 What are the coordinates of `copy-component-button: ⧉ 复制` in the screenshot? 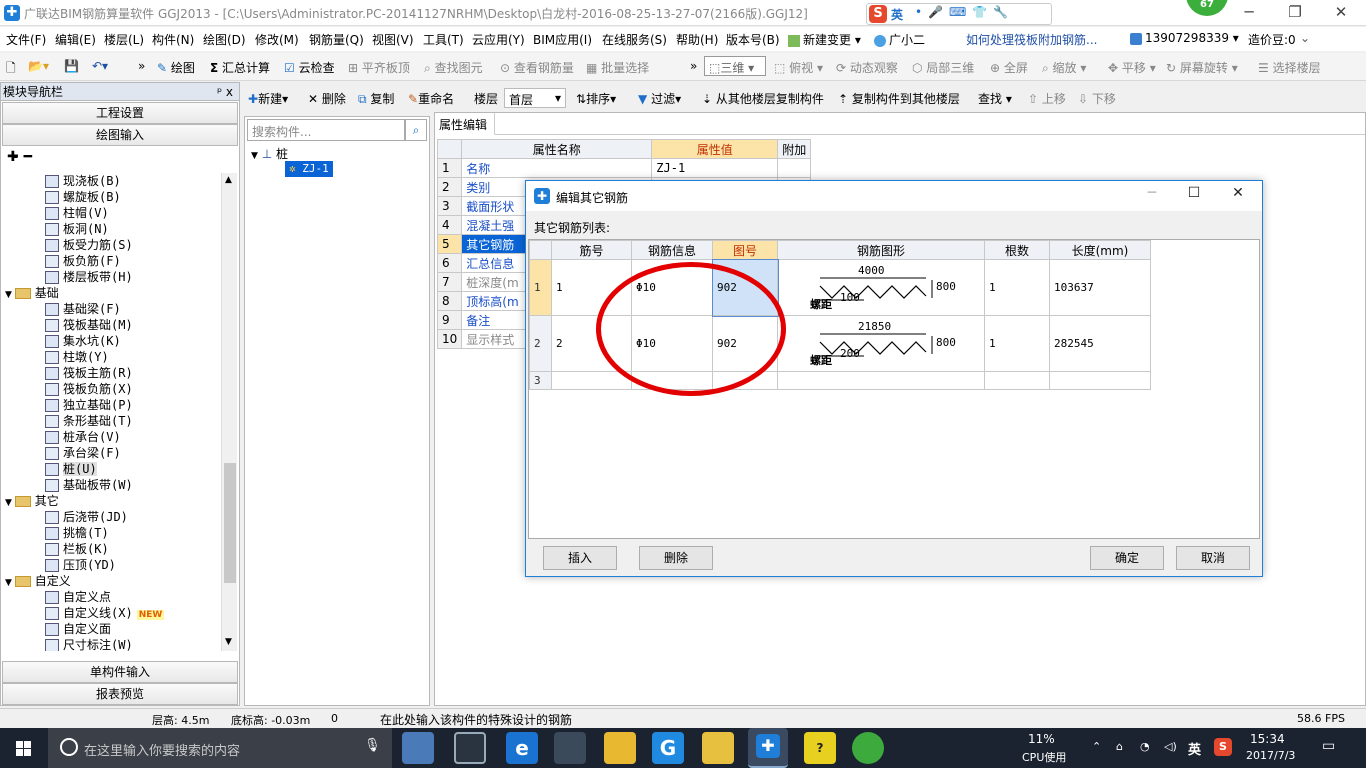 It's located at (376, 98).